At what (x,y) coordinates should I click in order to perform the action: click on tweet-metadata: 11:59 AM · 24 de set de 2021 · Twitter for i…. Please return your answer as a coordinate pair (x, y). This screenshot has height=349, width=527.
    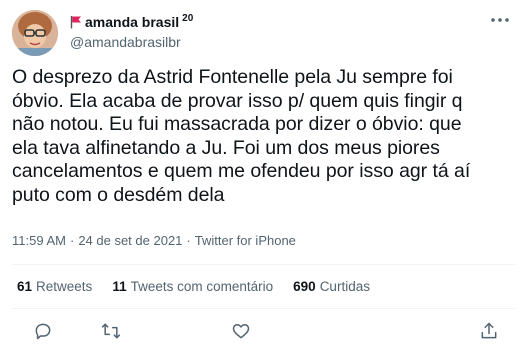
    Looking at the image, I should click on (154, 240).